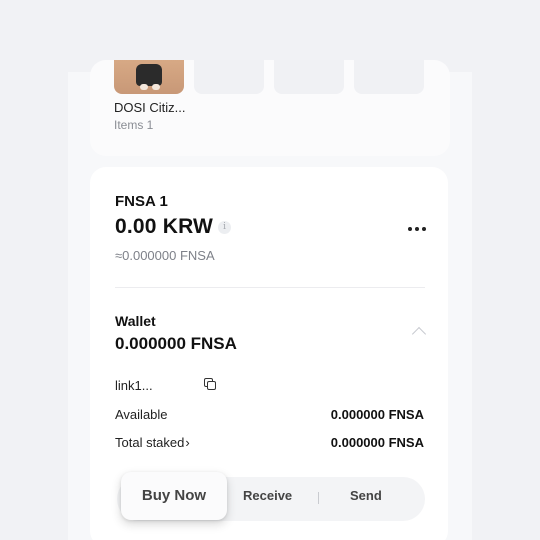 This screenshot has width=540, height=540. I want to click on buy-now-button: Buy Now, so click(174, 496).